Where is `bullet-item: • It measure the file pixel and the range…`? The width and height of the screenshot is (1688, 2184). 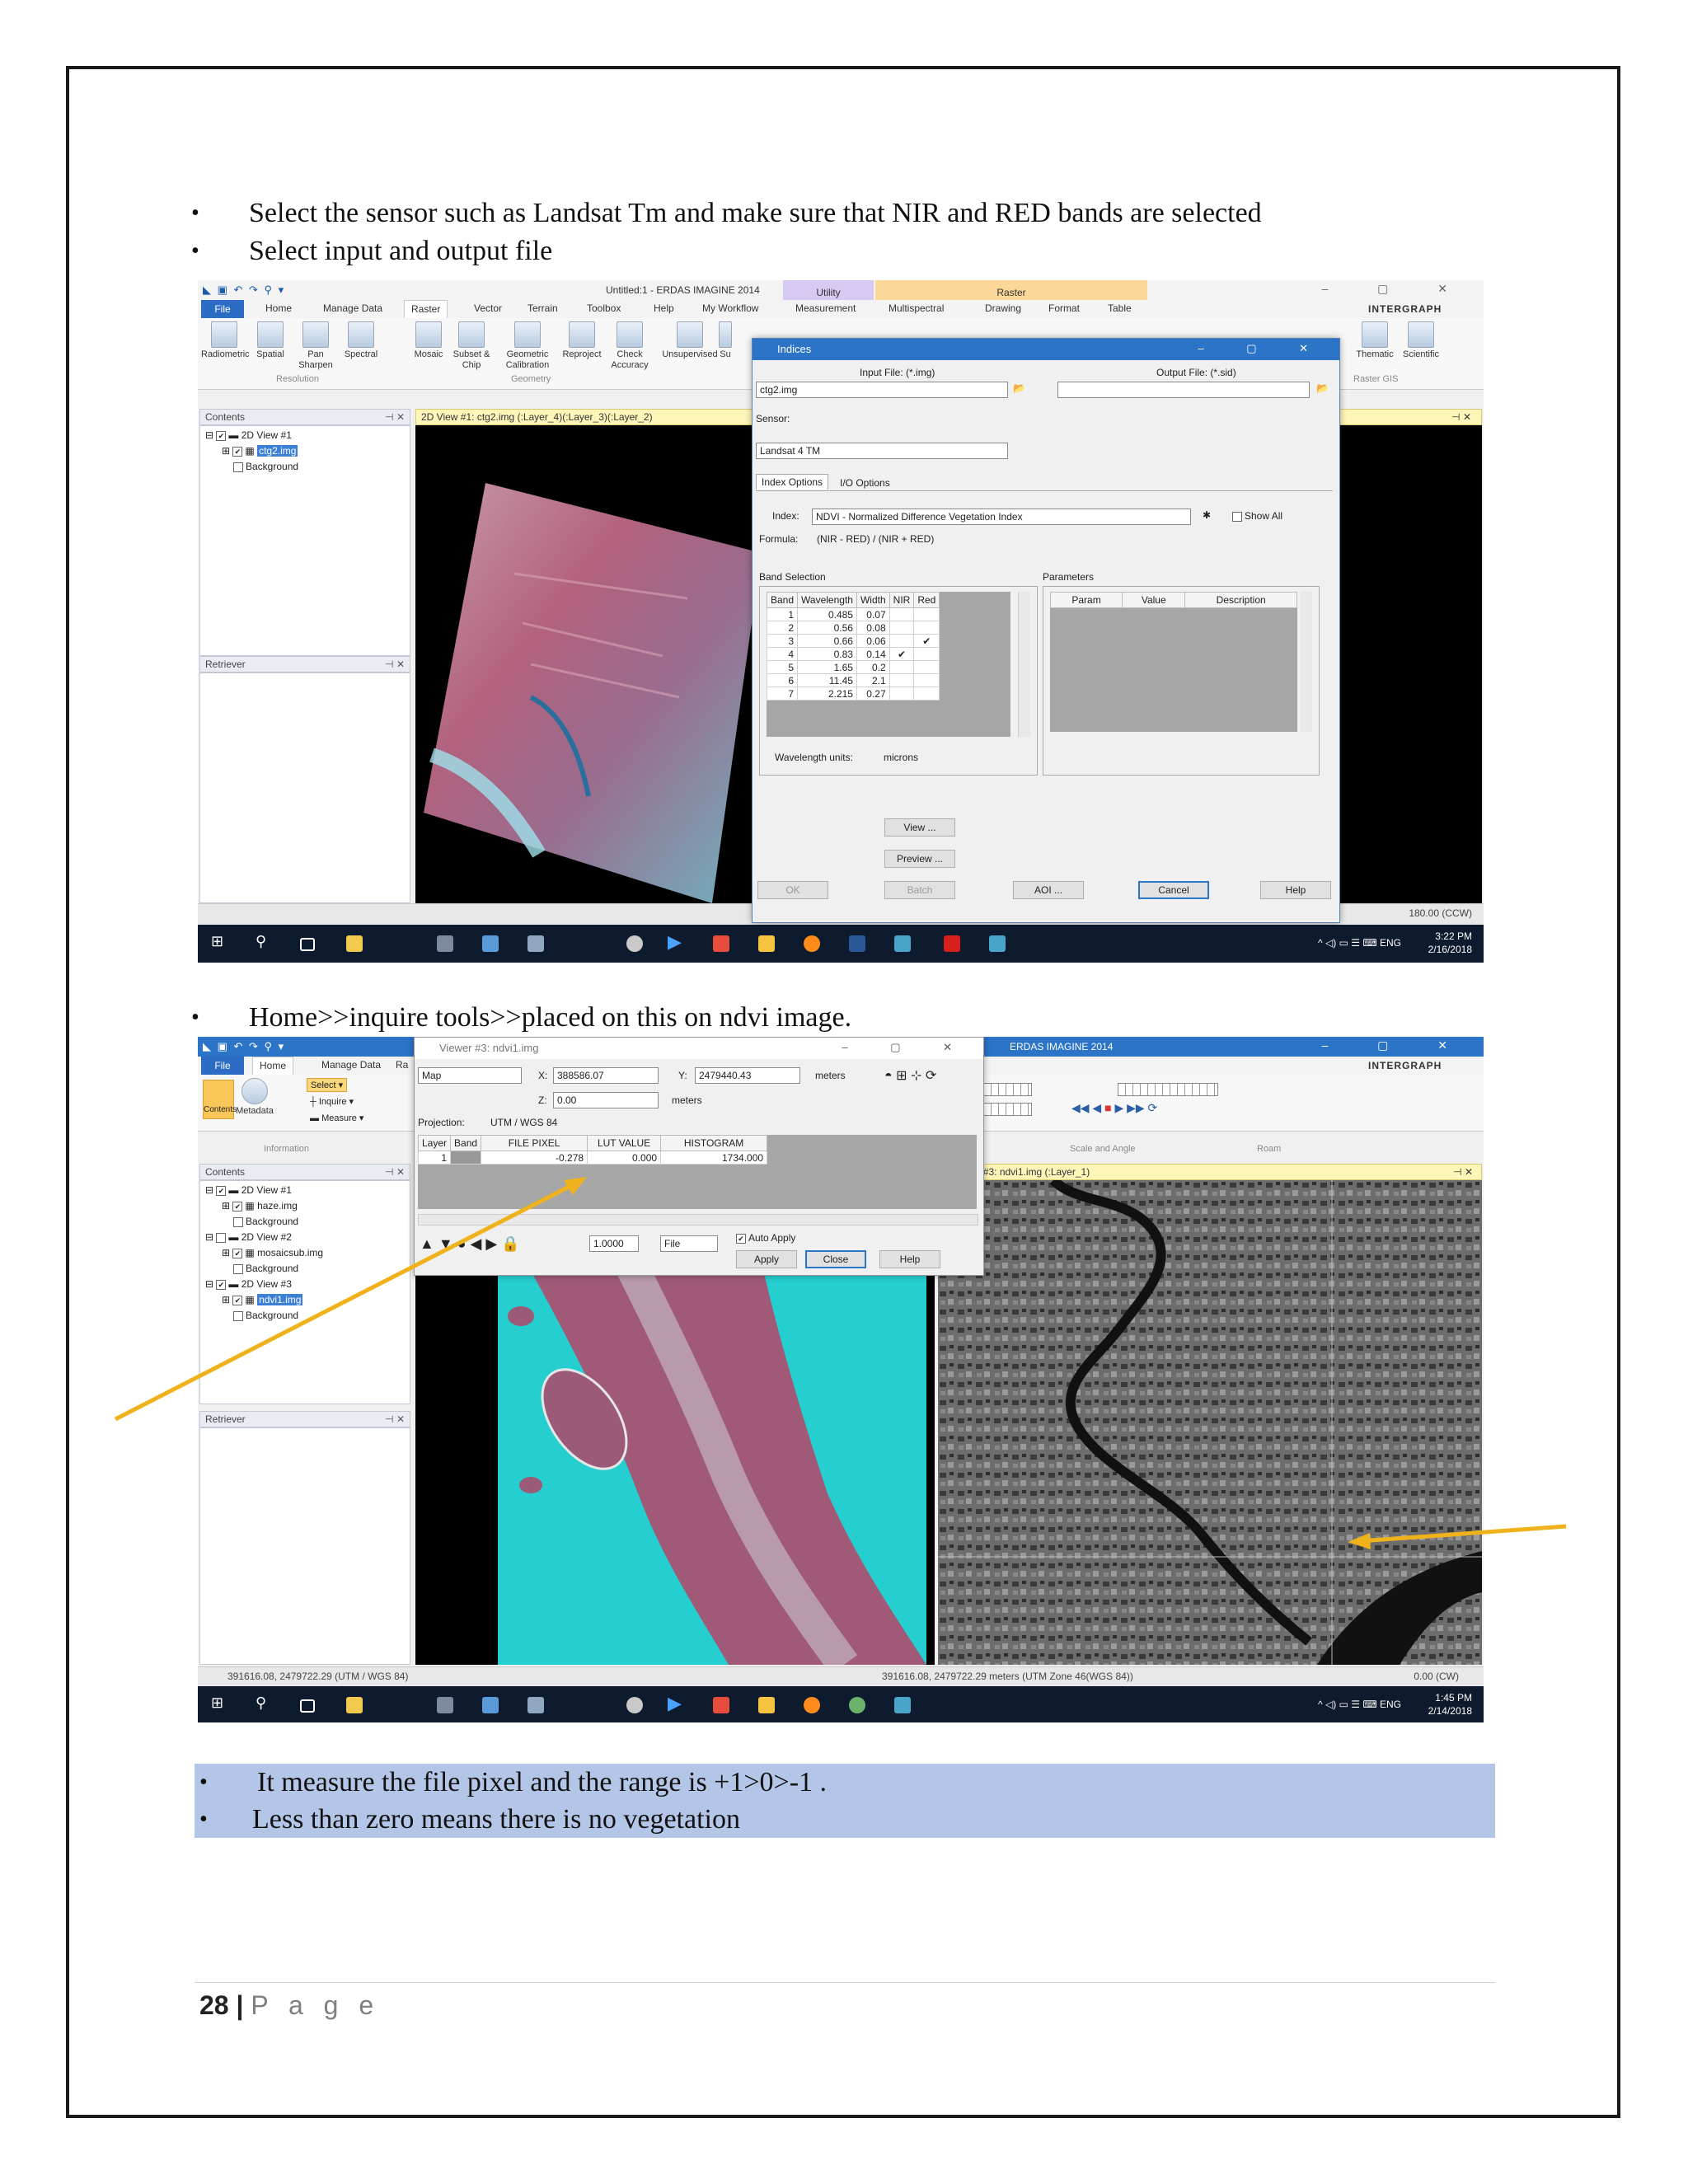 bullet-item: • It measure the file pixel and the range… is located at coordinates (513, 1781).